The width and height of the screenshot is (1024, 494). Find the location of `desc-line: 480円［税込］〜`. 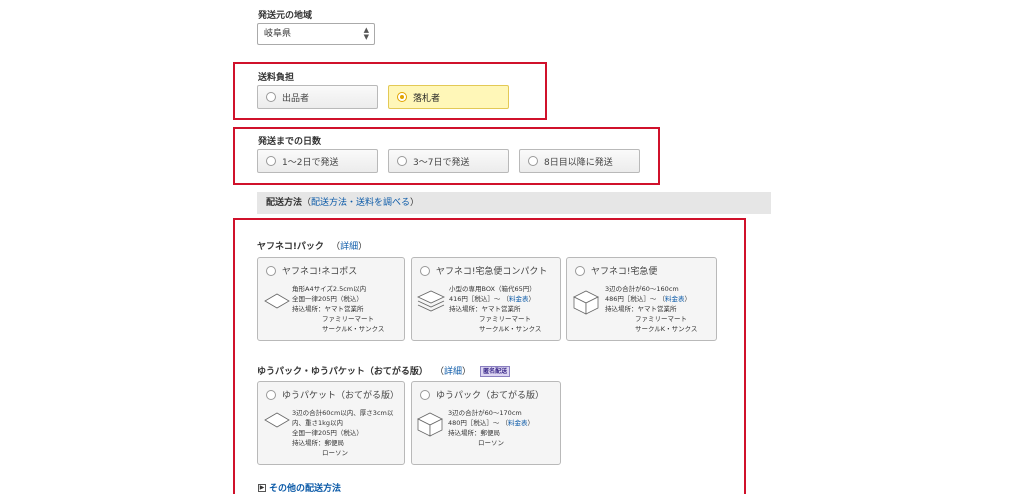

desc-line: 480円［税込］〜 is located at coordinates (474, 423).